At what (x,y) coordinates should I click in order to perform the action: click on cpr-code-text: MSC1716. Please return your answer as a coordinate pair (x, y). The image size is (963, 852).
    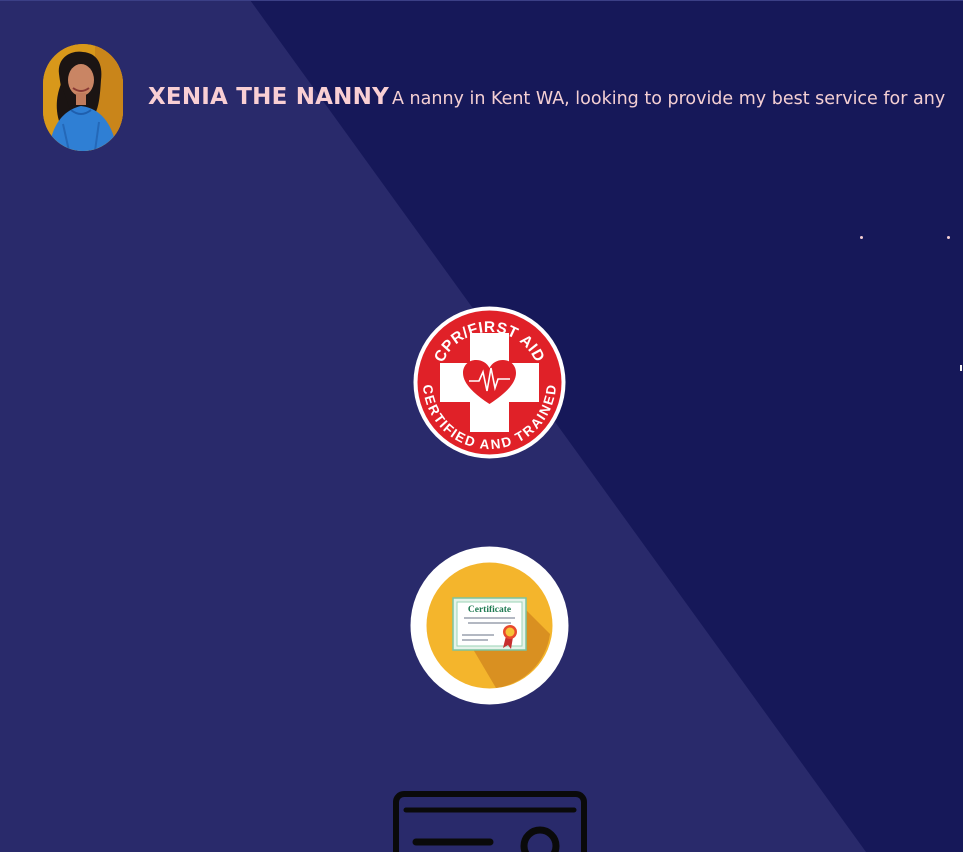
    Looking at the image, I should click on (489, 420).